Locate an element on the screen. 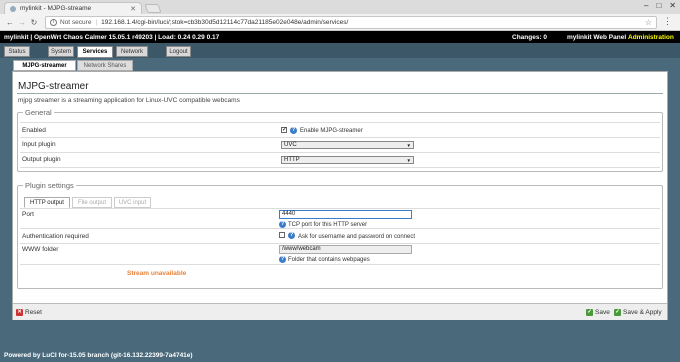 The width and height of the screenshot is (680, 362). output-plugin-select: HTTP ▼ is located at coordinates (347, 160).